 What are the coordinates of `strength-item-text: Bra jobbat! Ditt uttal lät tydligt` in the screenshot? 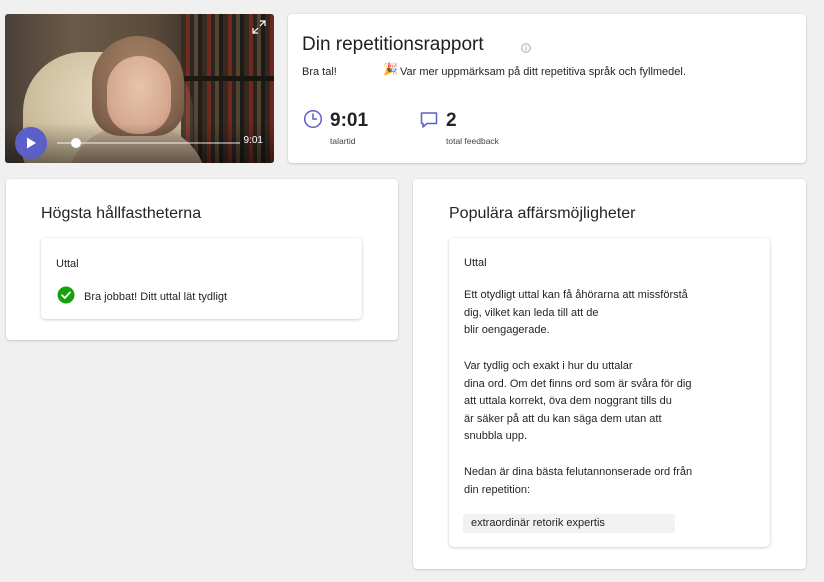 It's located at (156, 297).